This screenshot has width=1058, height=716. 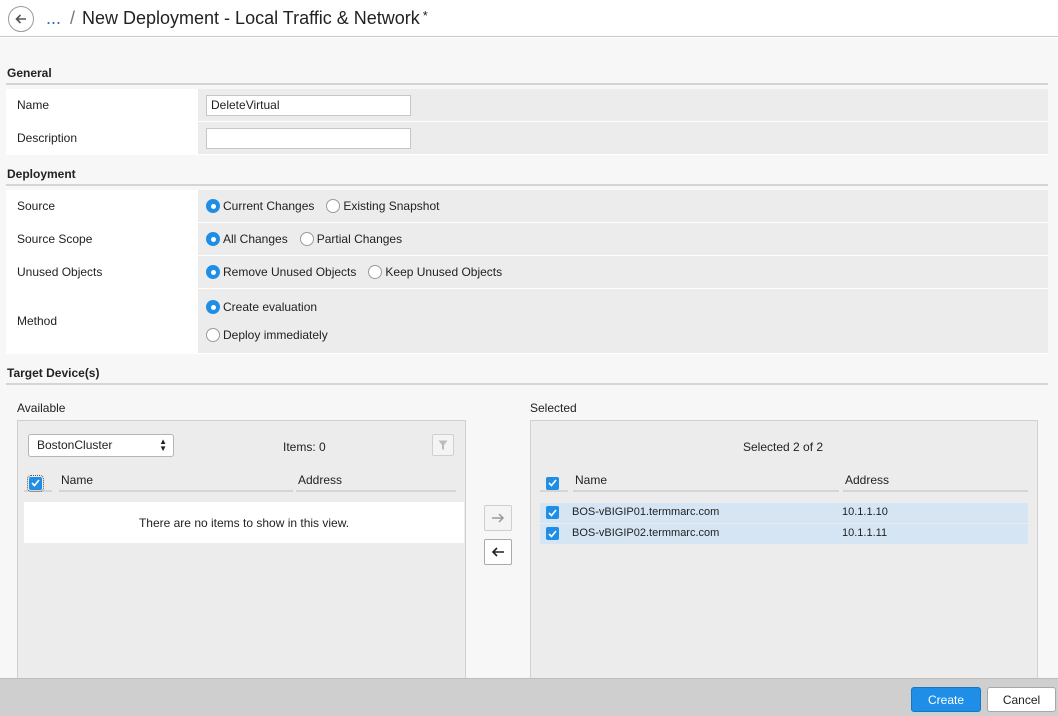 I want to click on source-scope-row: Source Scope All Changes Partial Changes, so click(x=527, y=239).